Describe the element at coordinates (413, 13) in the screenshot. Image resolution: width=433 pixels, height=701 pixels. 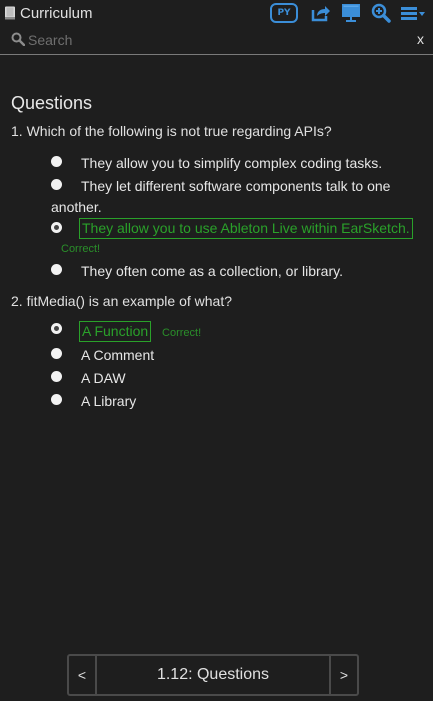
I see `menu-dropdown-icon` at that location.